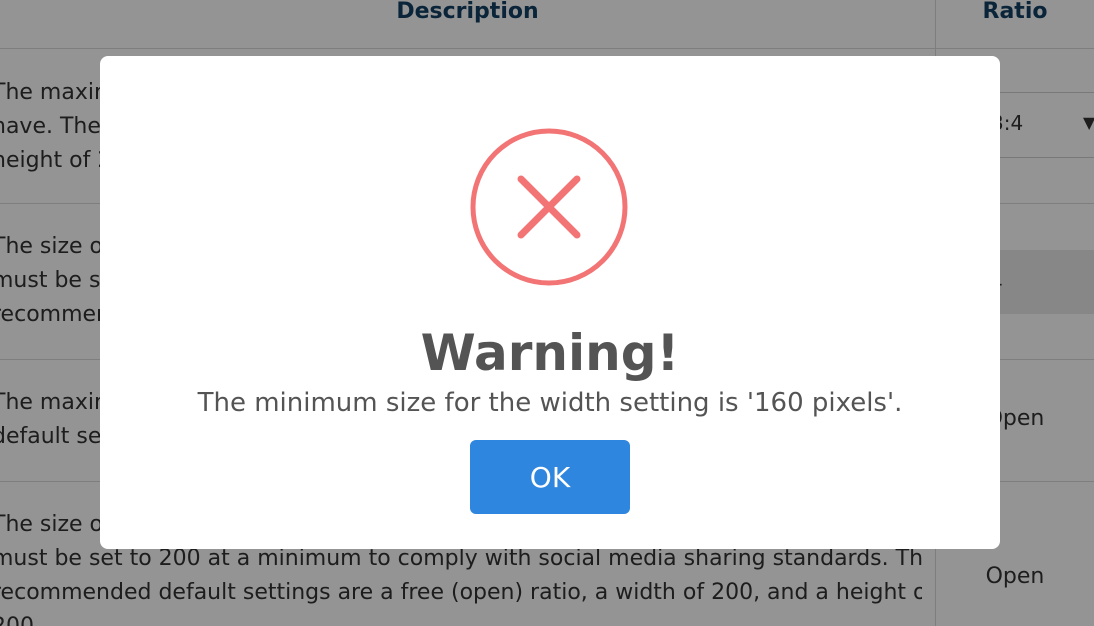 Image resolution: width=1094 pixels, height=626 pixels. I want to click on dialog-title: Warning!, so click(550, 353).